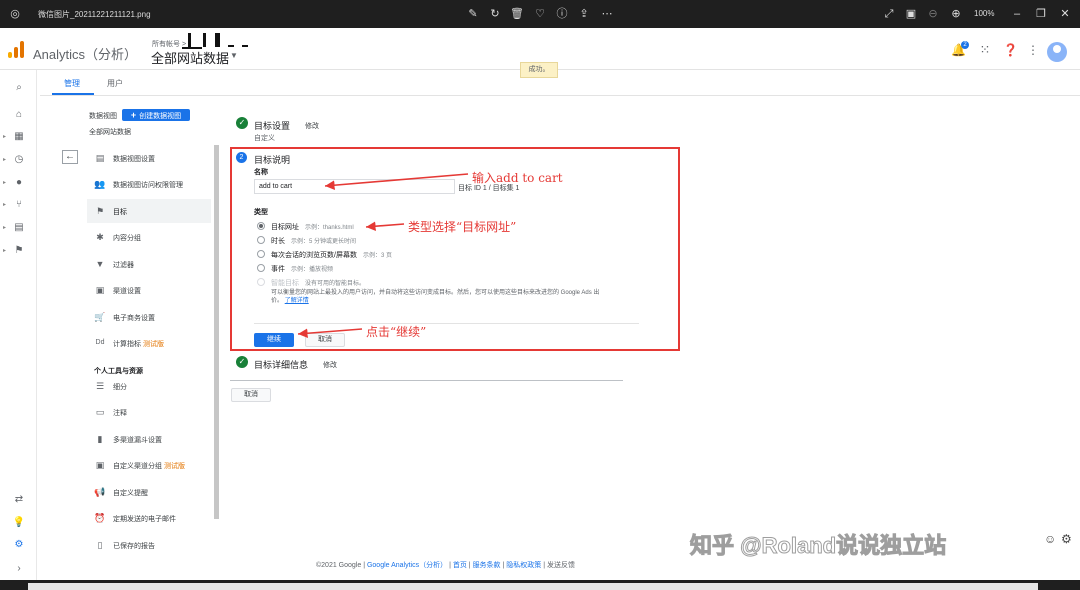 The image size is (1080, 590). Describe the element at coordinates (330, 333) in the screenshot. I see `arrow-to-continue-button` at that location.